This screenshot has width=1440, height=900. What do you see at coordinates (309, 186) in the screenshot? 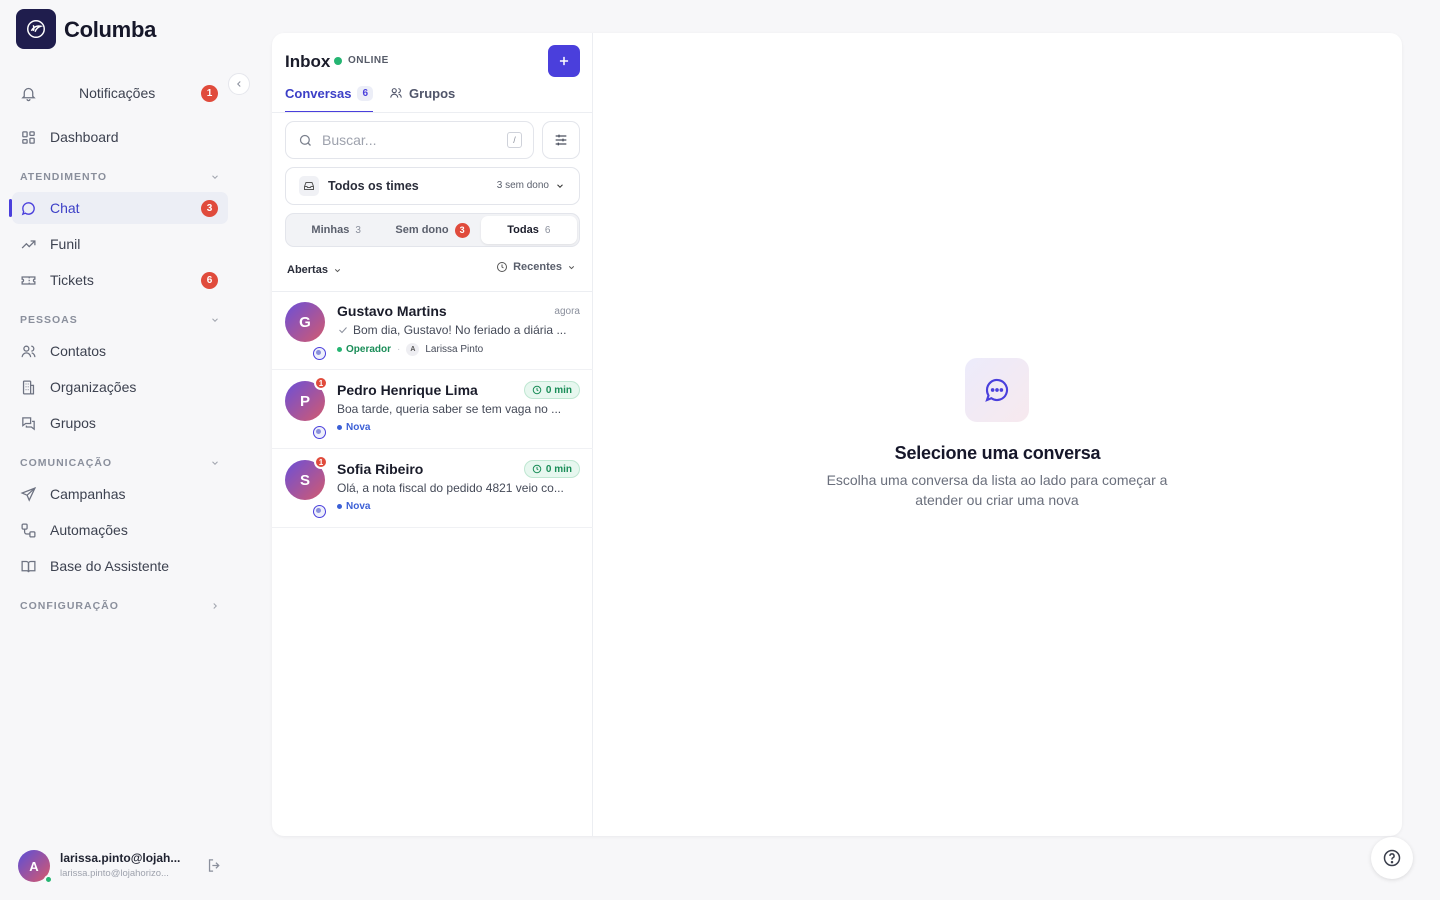
I see `inbox-icon` at bounding box center [309, 186].